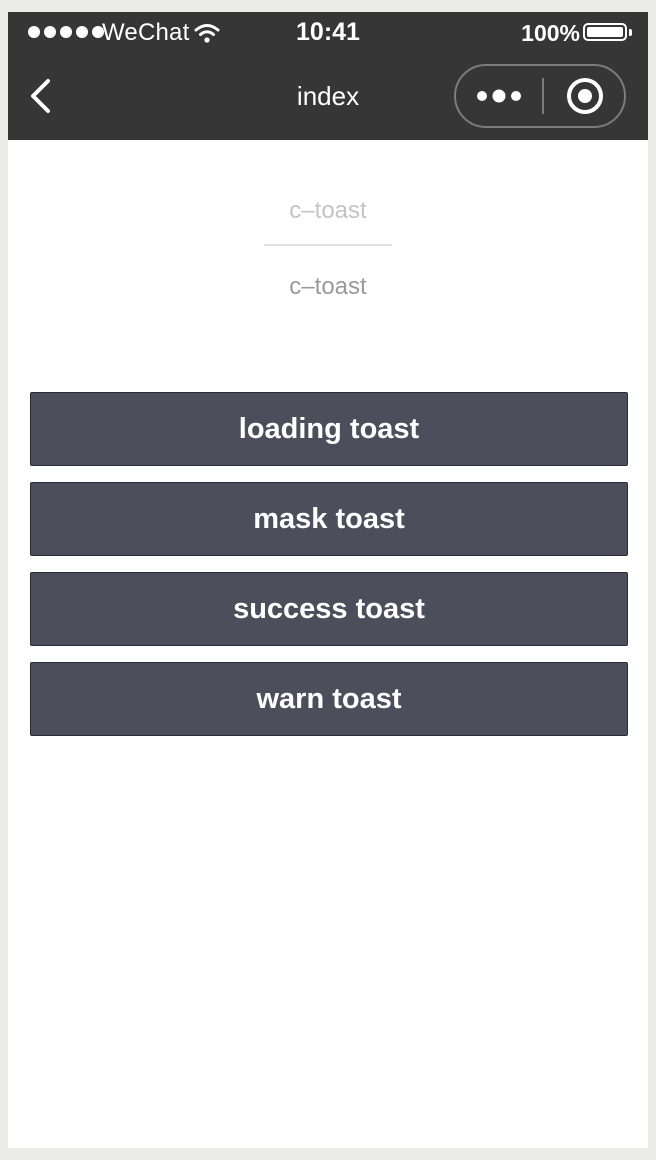  Describe the element at coordinates (328, 32) in the screenshot. I see `status-bar: WeChat 10:41 100%` at that location.